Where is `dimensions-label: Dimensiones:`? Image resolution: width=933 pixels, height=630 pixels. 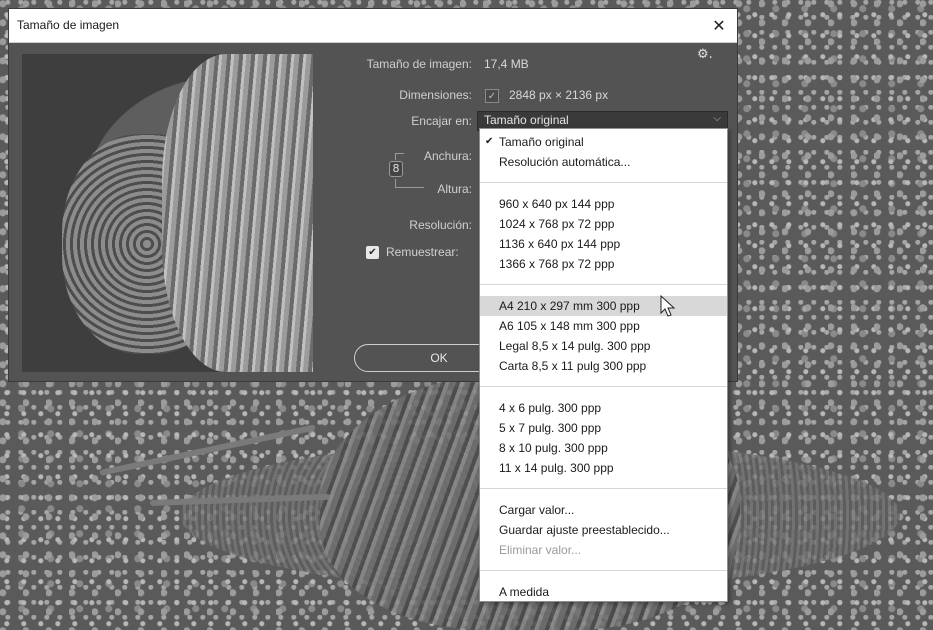
dimensions-label: Dimensiones: is located at coordinates (435, 95).